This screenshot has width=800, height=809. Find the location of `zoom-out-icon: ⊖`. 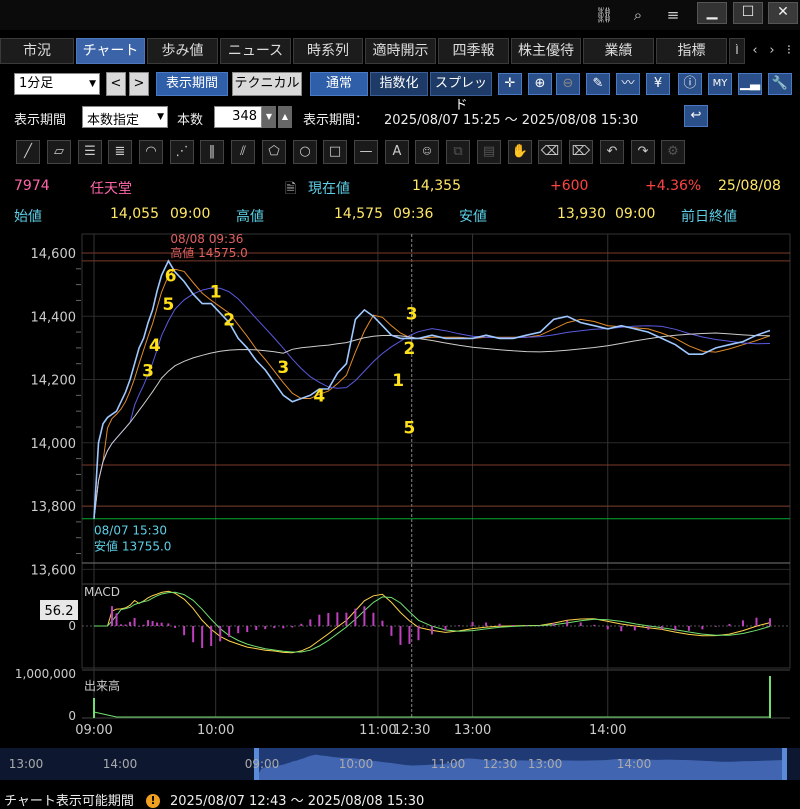

zoom-out-icon: ⊖ is located at coordinates (568, 84).